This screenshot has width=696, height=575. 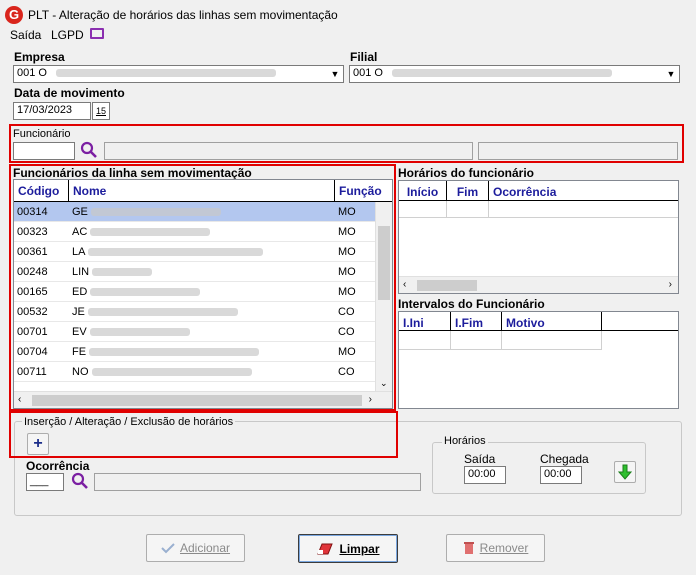 What do you see at coordinates (359, 548) in the screenshot?
I see `limpar-label: Limpar` at bounding box center [359, 548].